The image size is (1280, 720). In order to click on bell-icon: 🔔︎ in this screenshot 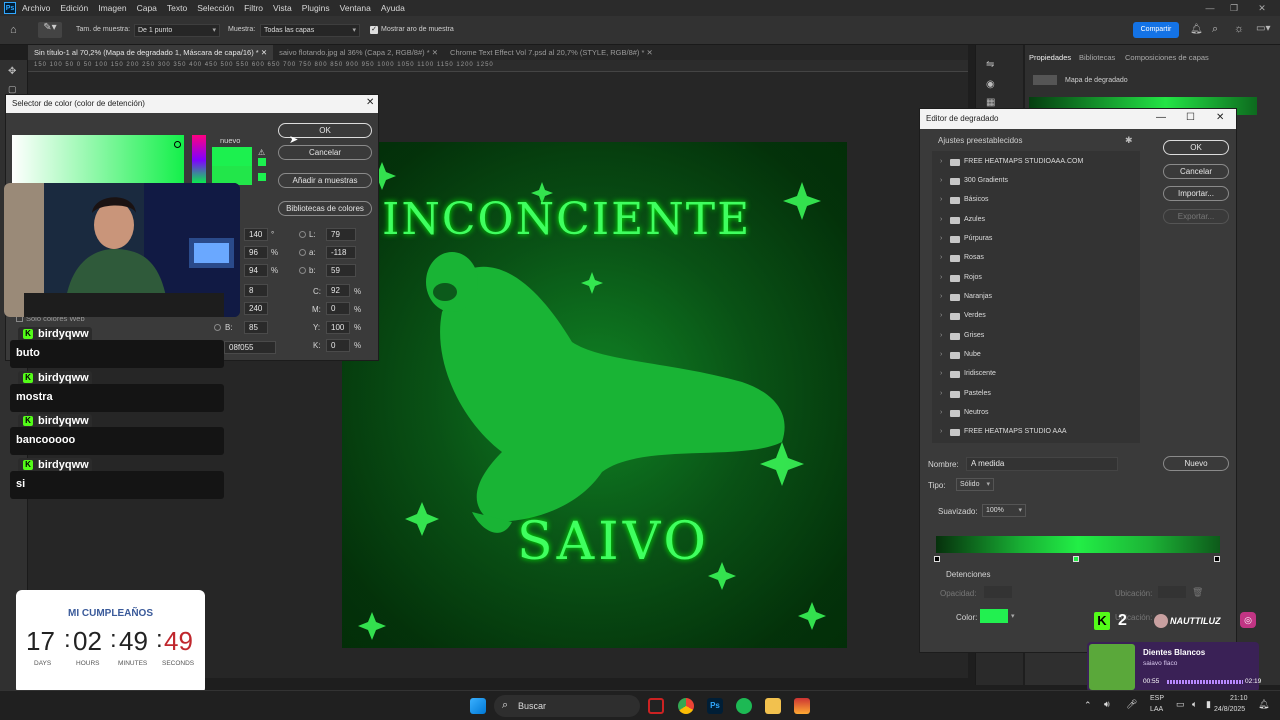, I will do `click(1196, 29)`.